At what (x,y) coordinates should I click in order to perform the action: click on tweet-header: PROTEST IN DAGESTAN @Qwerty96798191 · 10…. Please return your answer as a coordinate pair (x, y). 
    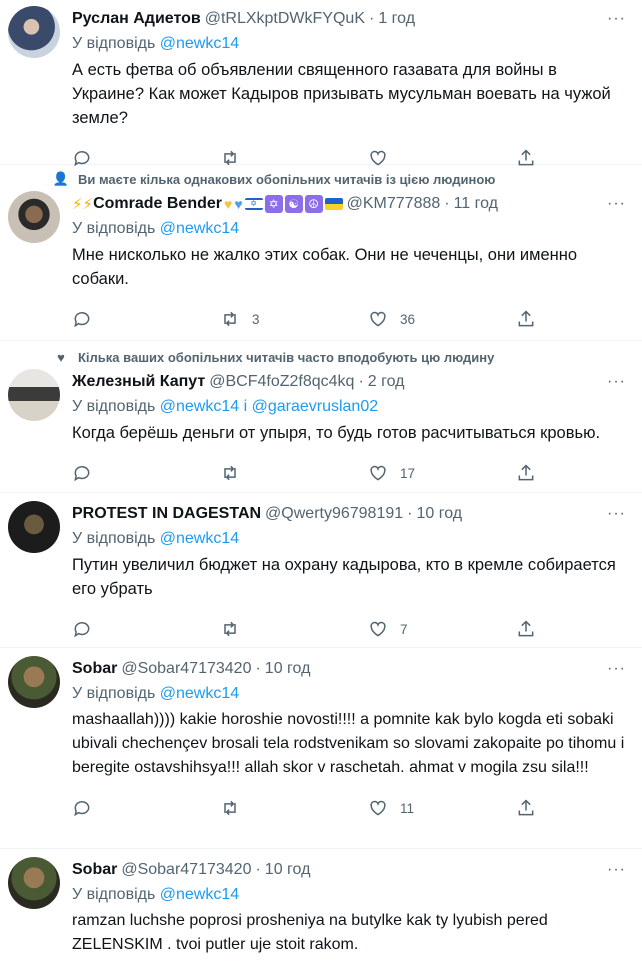
    Looking at the image, I should click on (349, 514).